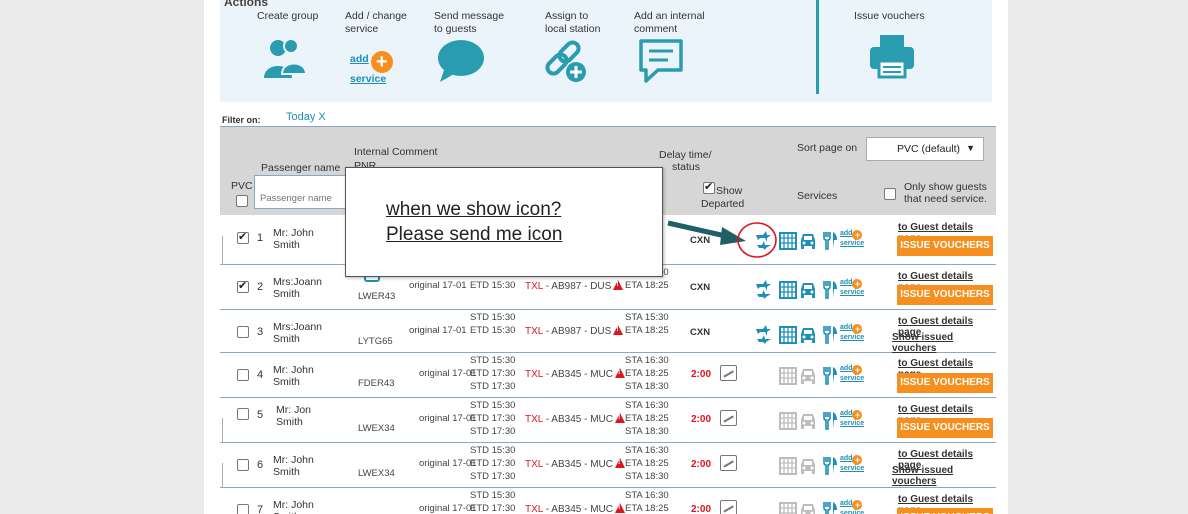  Describe the element at coordinates (890, 194) in the screenshot. I see `only-show-checkbox` at that location.